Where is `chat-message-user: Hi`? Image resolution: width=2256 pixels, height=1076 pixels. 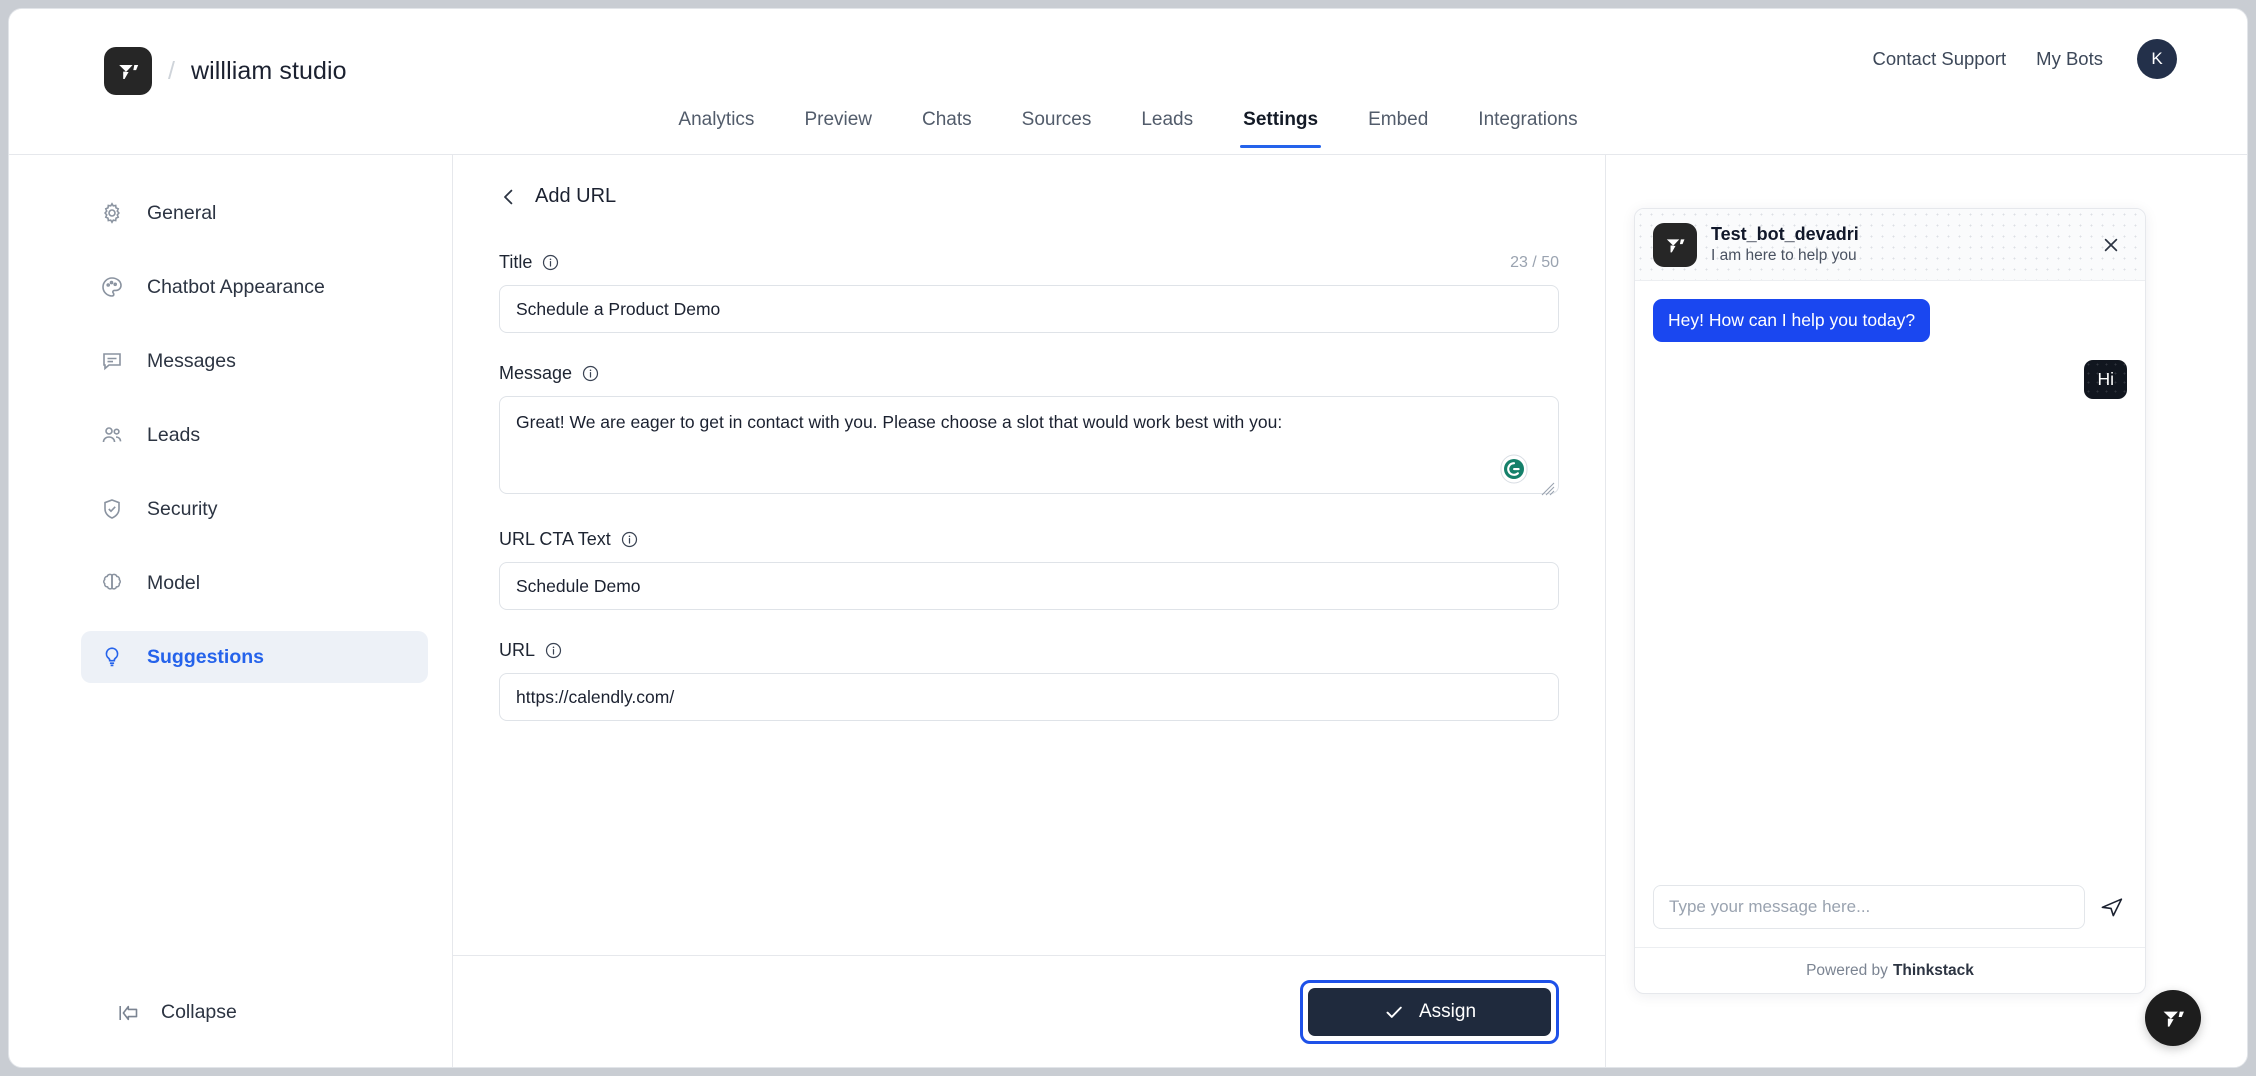
chat-message-user: Hi is located at coordinates (2105, 379).